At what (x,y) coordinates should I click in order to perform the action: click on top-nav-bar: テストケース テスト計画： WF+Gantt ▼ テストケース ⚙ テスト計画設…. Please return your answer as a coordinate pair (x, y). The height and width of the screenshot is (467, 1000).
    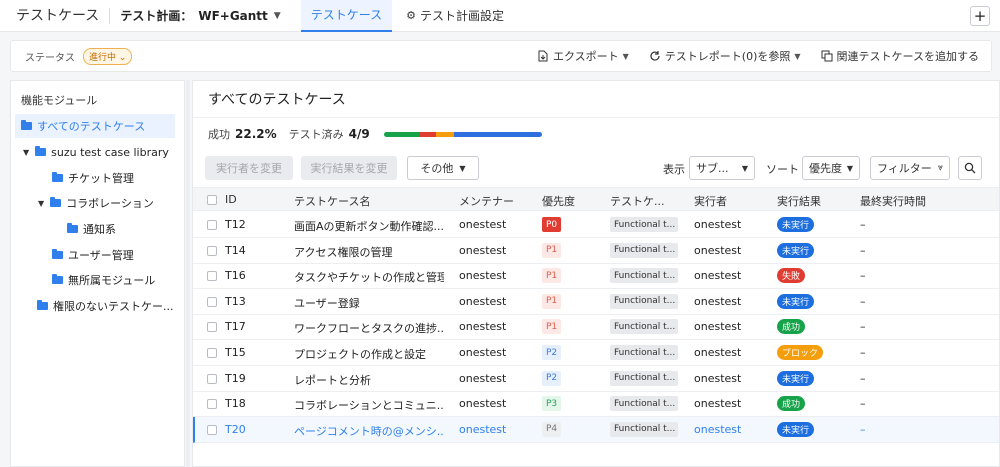
    Looking at the image, I should click on (500, 16).